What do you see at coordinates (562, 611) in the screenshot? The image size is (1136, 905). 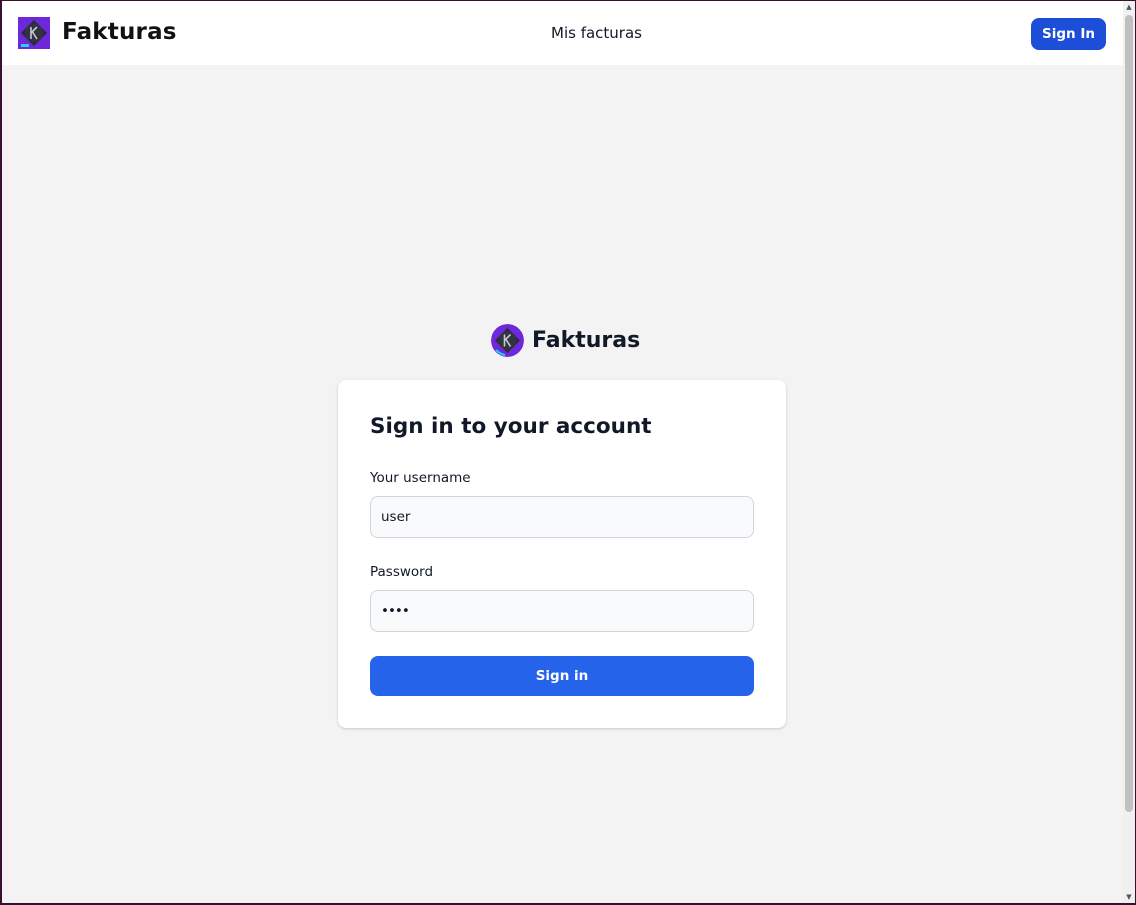 I see `password-input: ••••` at bounding box center [562, 611].